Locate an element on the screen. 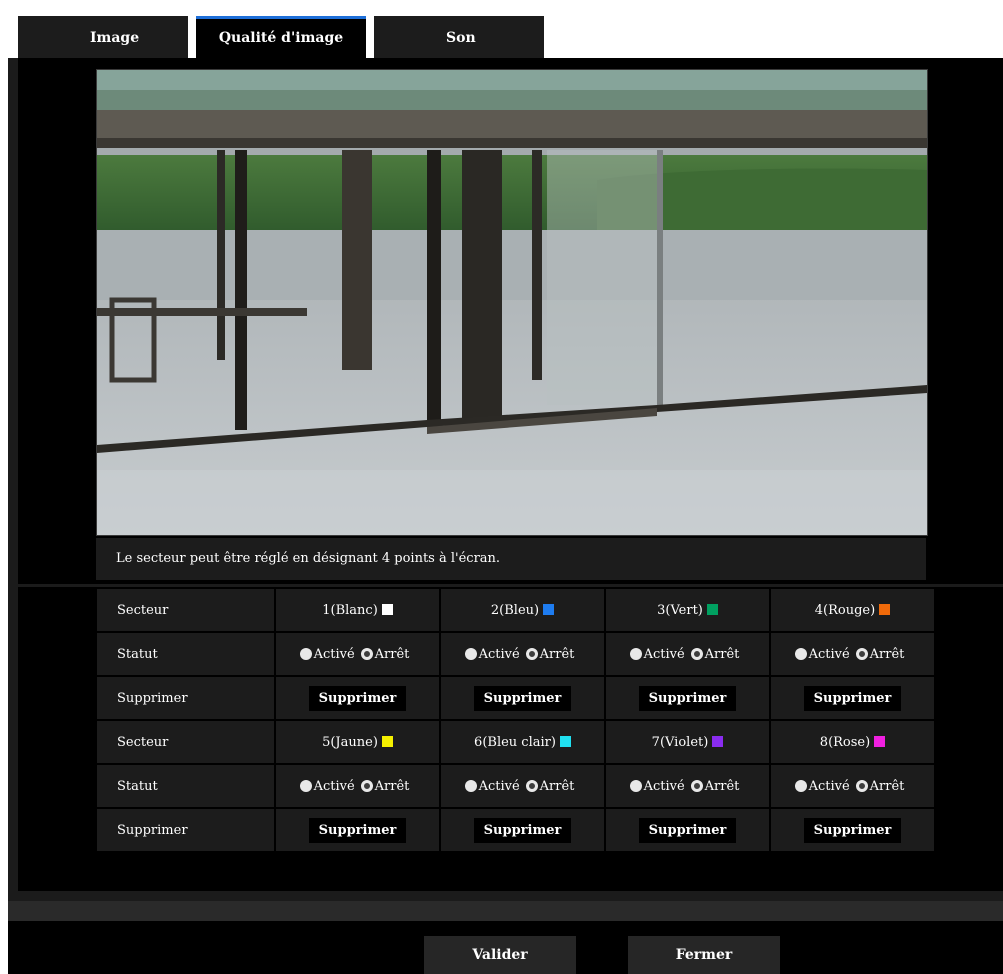 The height and width of the screenshot is (974, 1003). area-8: 8(Rose) is located at coordinates (853, 742).